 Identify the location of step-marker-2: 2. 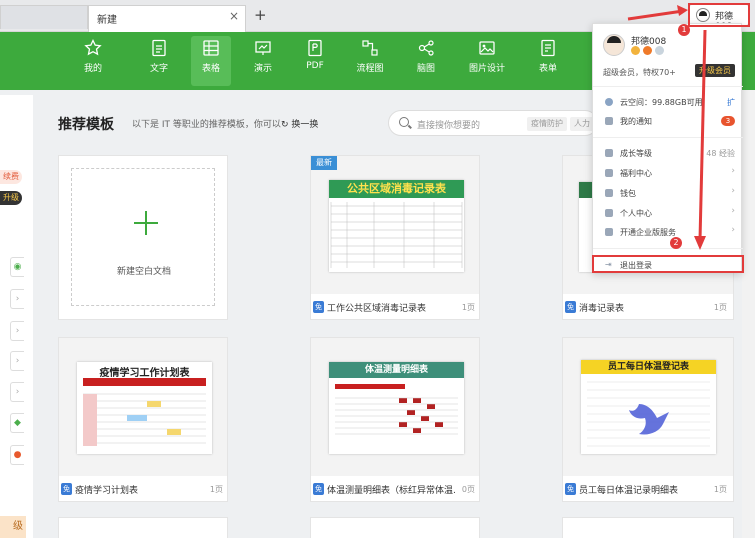
(676, 243).